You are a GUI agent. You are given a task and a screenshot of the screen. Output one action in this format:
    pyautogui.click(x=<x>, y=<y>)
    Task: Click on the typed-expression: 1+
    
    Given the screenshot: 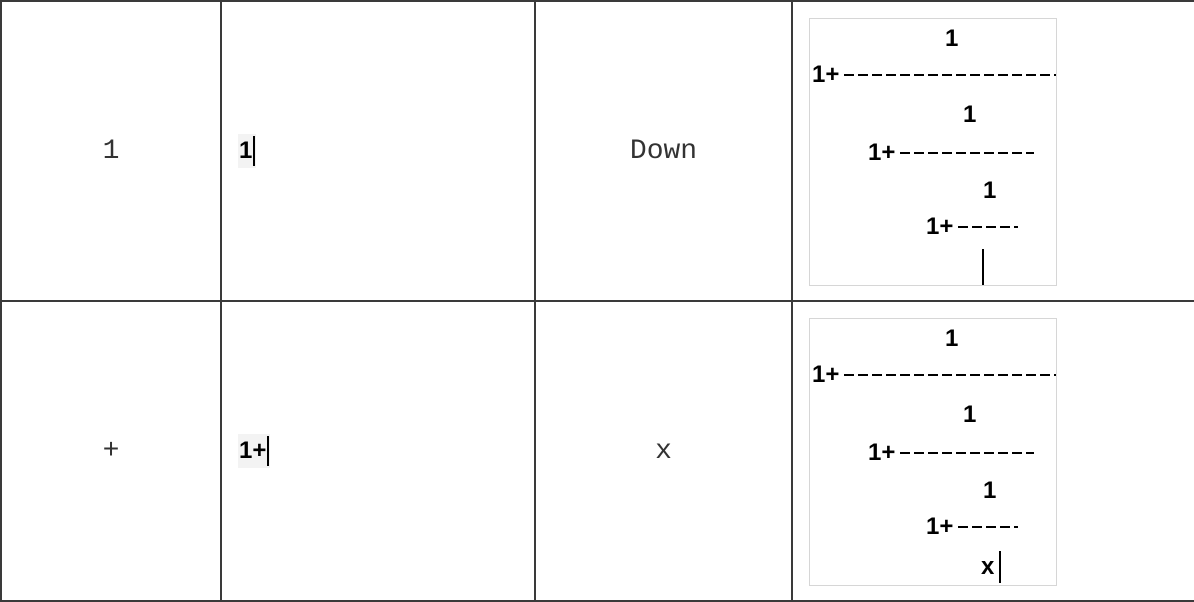 What is the action you would take?
    pyautogui.click(x=254, y=451)
    